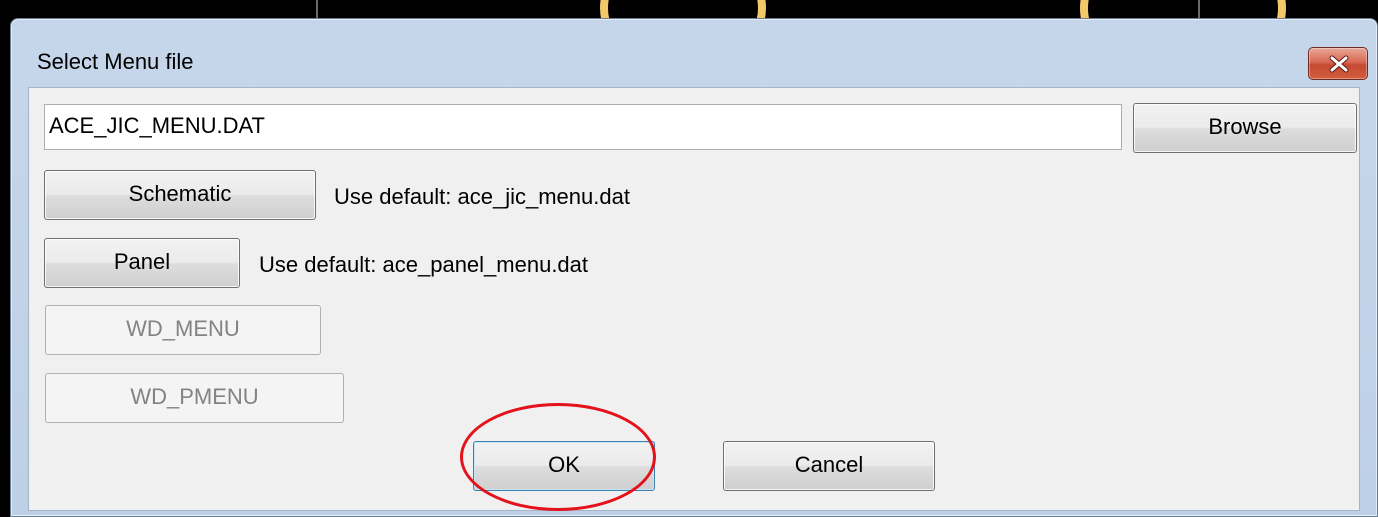 Image resolution: width=1378 pixels, height=517 pixels. I want to click on schematic-button: Schematic, so click(180, 195).